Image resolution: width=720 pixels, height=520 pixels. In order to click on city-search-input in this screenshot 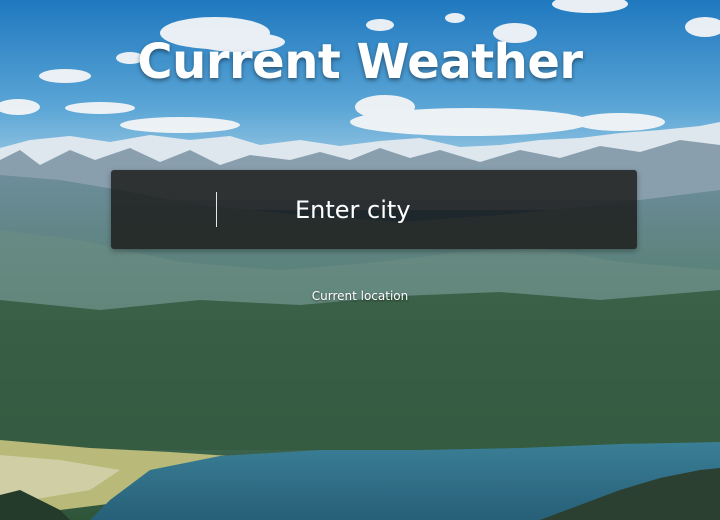, I will do `click(426, 209)`.